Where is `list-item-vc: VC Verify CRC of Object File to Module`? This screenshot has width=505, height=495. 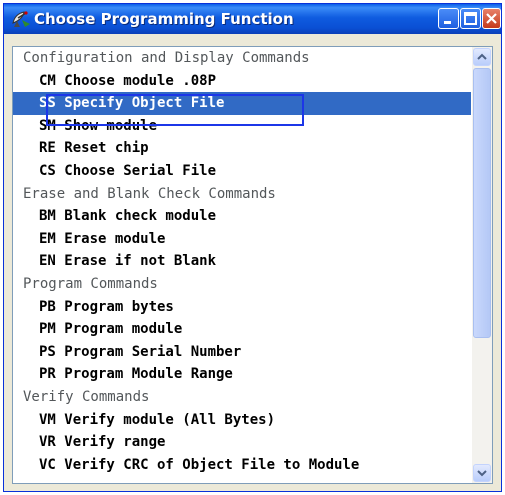 list-item-vc: VC Verify CRC of Object File to Module is located at coordinates (242, 465).